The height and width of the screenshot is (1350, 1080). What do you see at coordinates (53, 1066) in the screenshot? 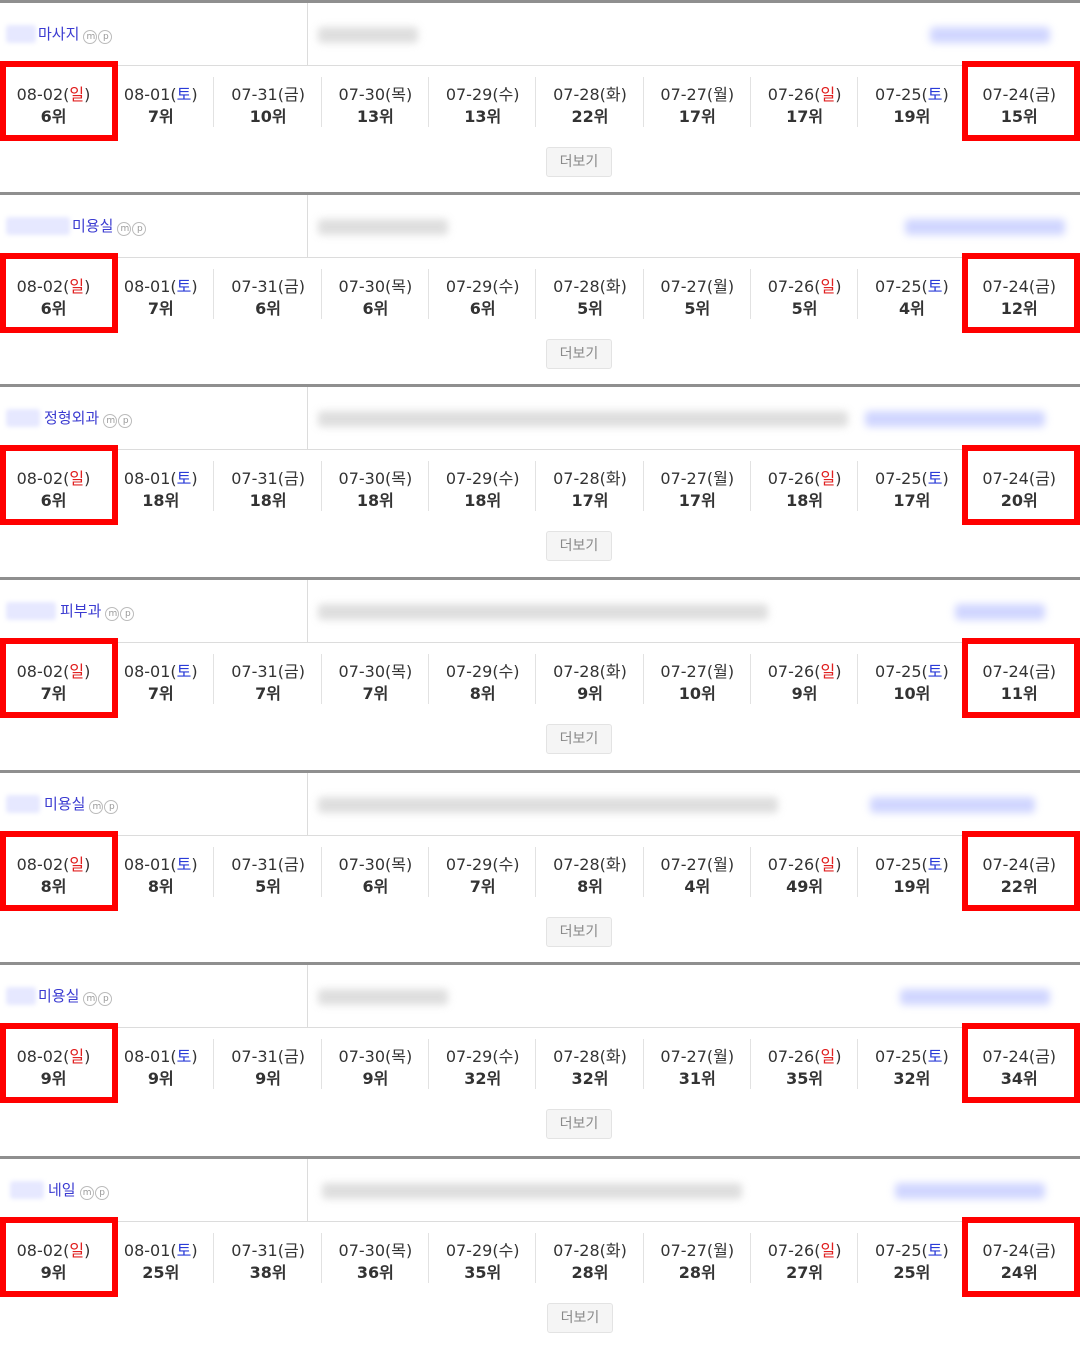
I see `rank-cell: 08-02(일) 9위` at bounding box center [53, 1066].